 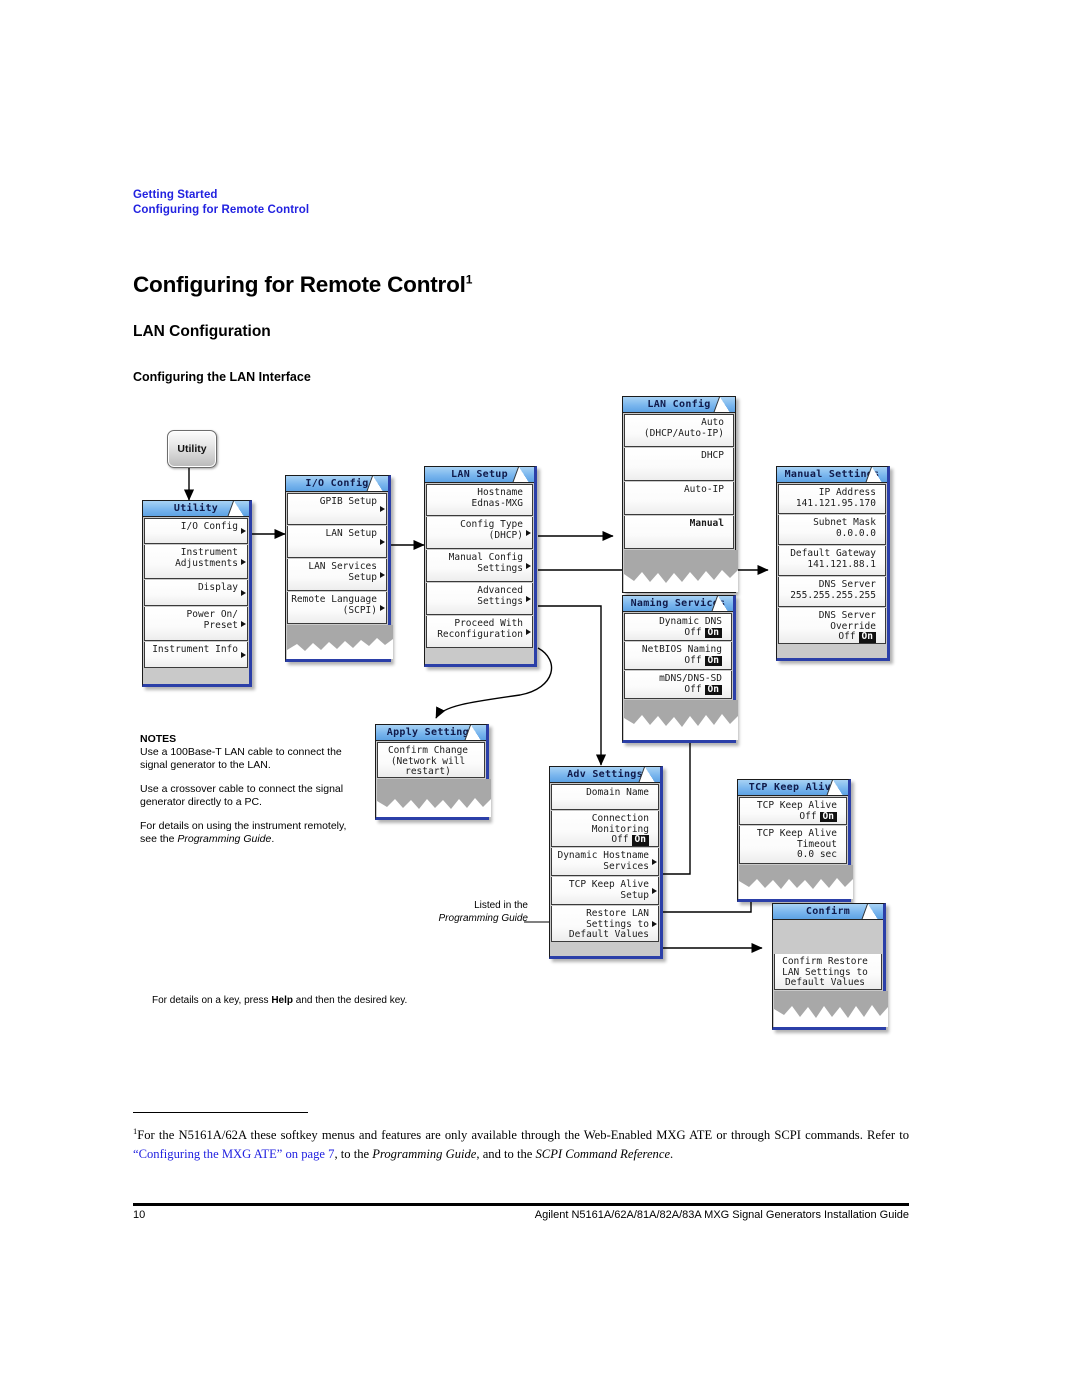 What do you see at coordinates (605, 949) in the screenshot?
I see `menu-footer-adv-settings` at bounding box center [605, 949].